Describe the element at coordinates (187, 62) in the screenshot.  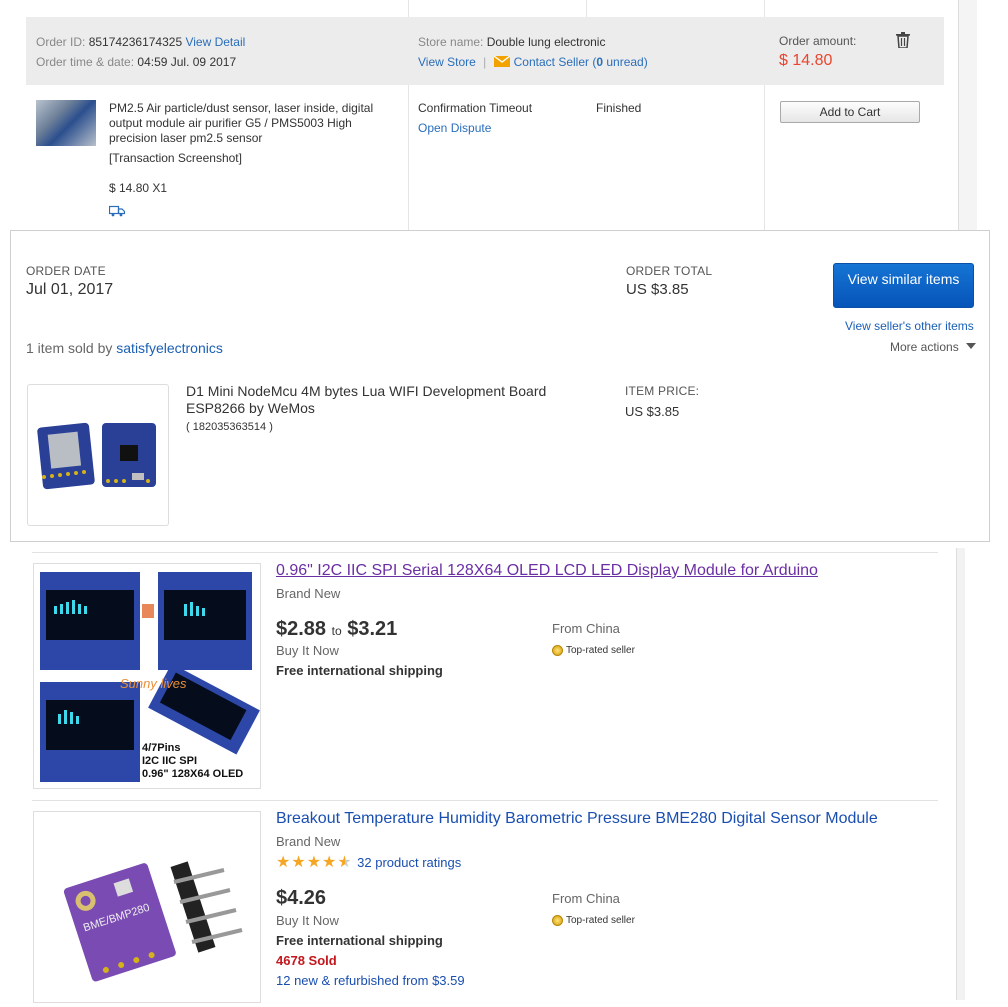
I see `order-time: 04:59 Jul. 09 2017` at that location.